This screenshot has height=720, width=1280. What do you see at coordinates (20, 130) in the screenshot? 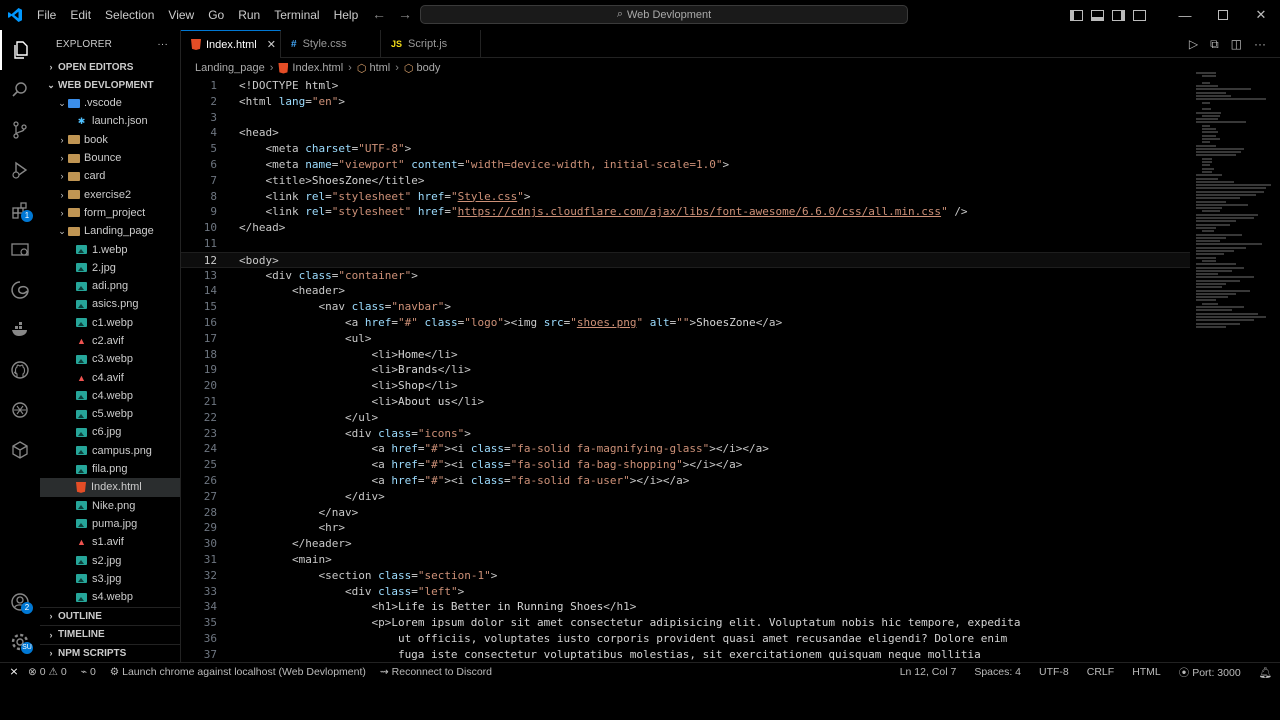
I see `source-control-icon` at bounding box center [20, 130].